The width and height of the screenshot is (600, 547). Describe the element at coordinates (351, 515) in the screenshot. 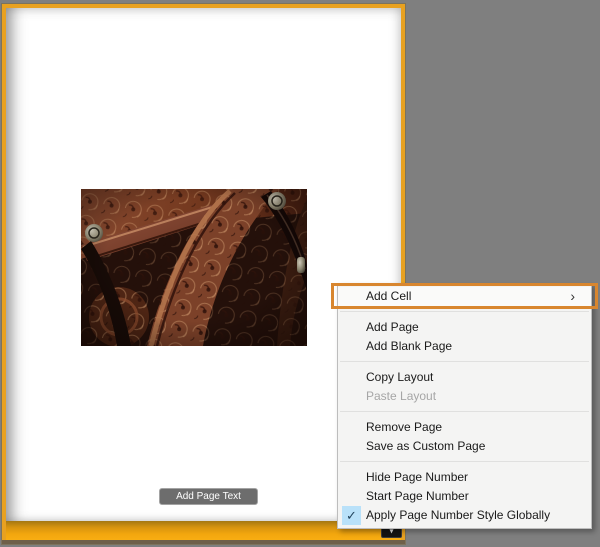

I see `checkmark-icon: ✓` at that location.